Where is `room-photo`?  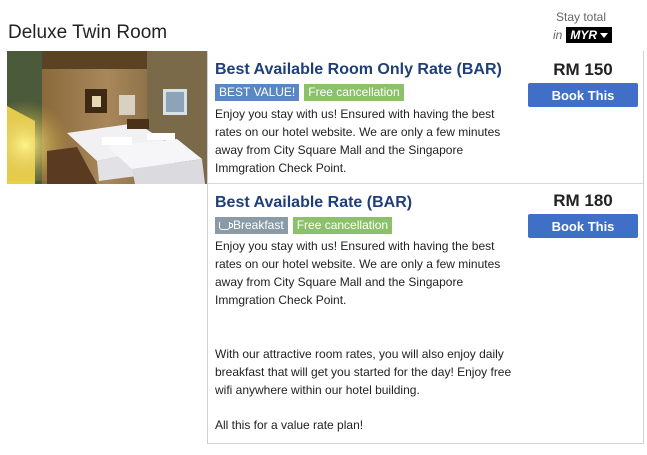 room-photo is located at coordinates (107, 117).